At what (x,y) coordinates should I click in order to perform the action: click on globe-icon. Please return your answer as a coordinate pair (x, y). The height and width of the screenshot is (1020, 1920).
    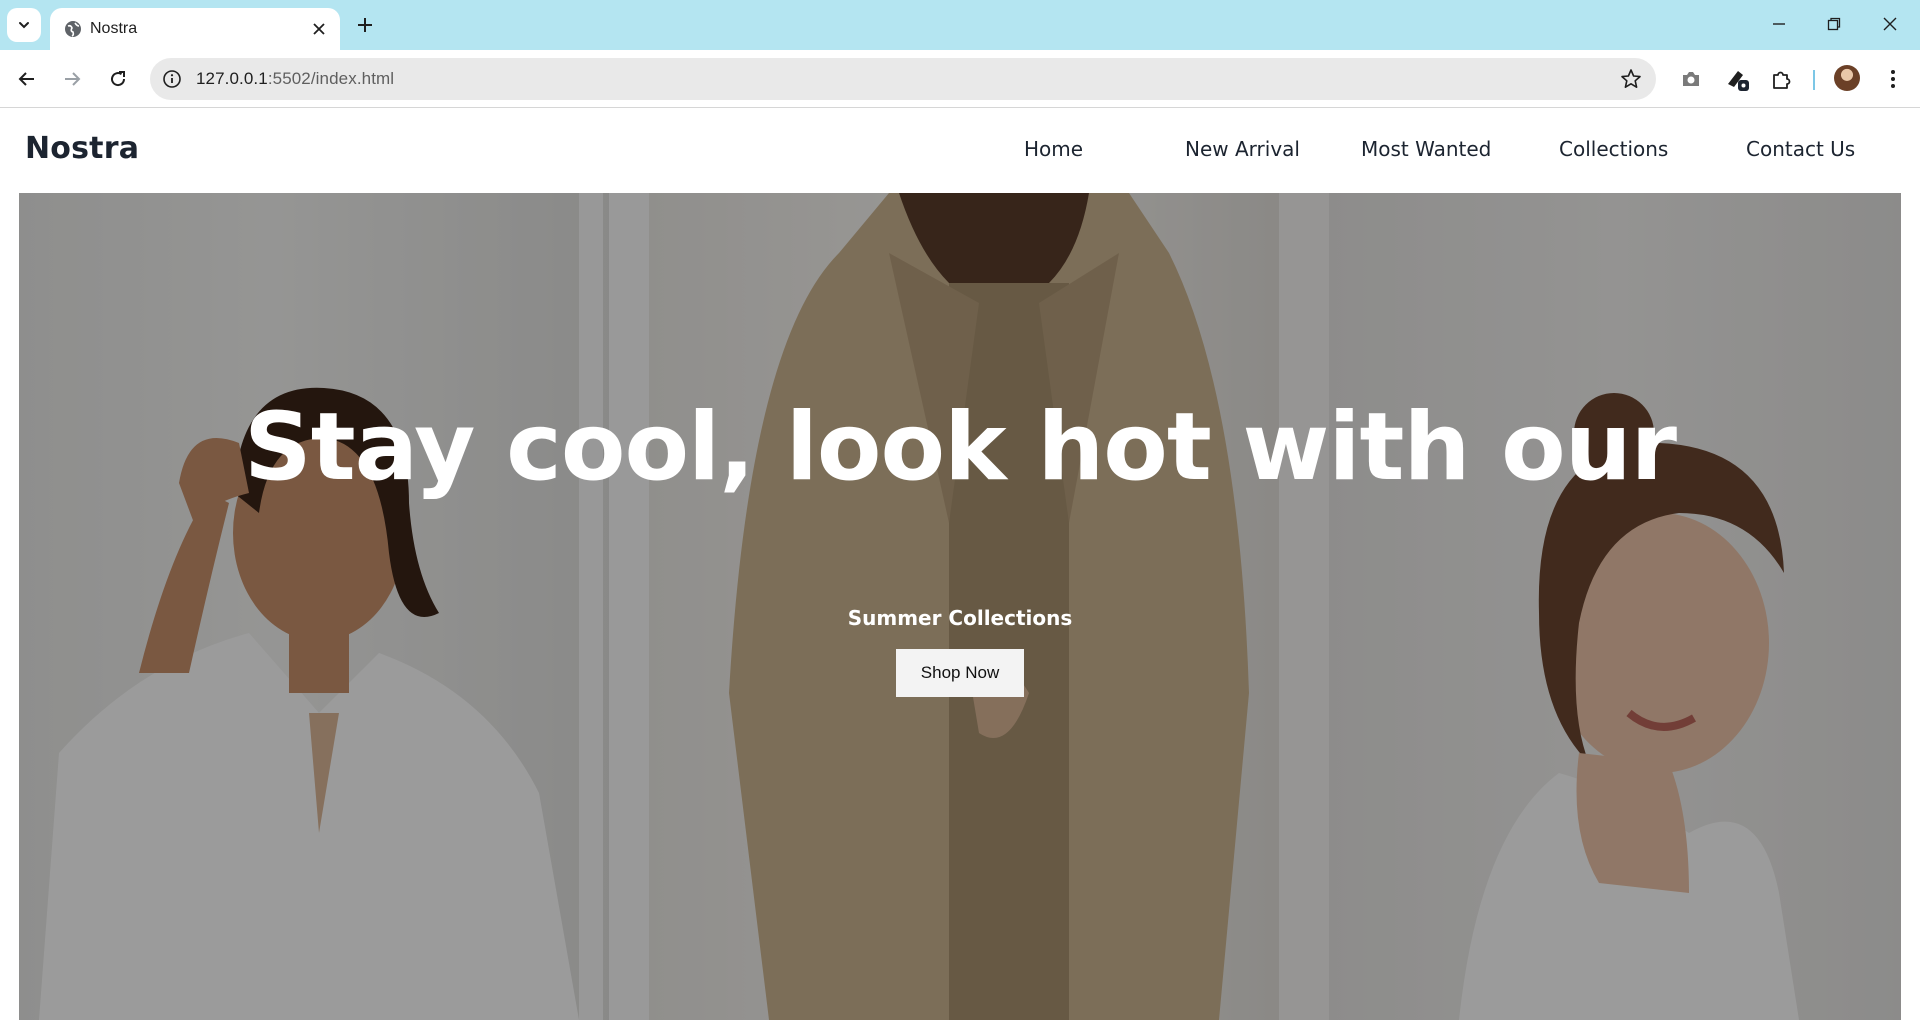
    Looking at the image, I should click on (73, 29).